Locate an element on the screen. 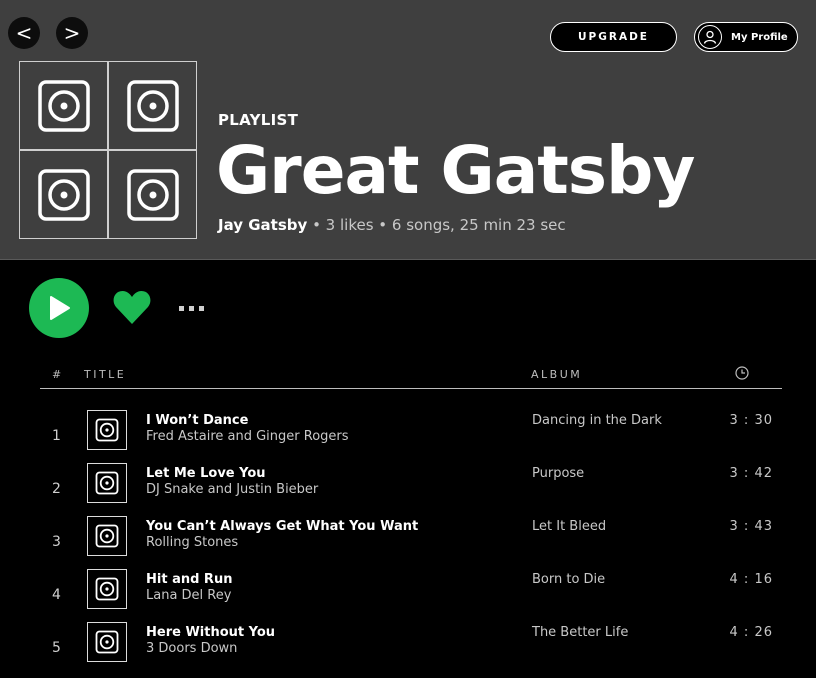 Image resolution: width=816 pixels, height=678 pixels. upgrade-button: UPGRADE is located at coordinates (613, 37).